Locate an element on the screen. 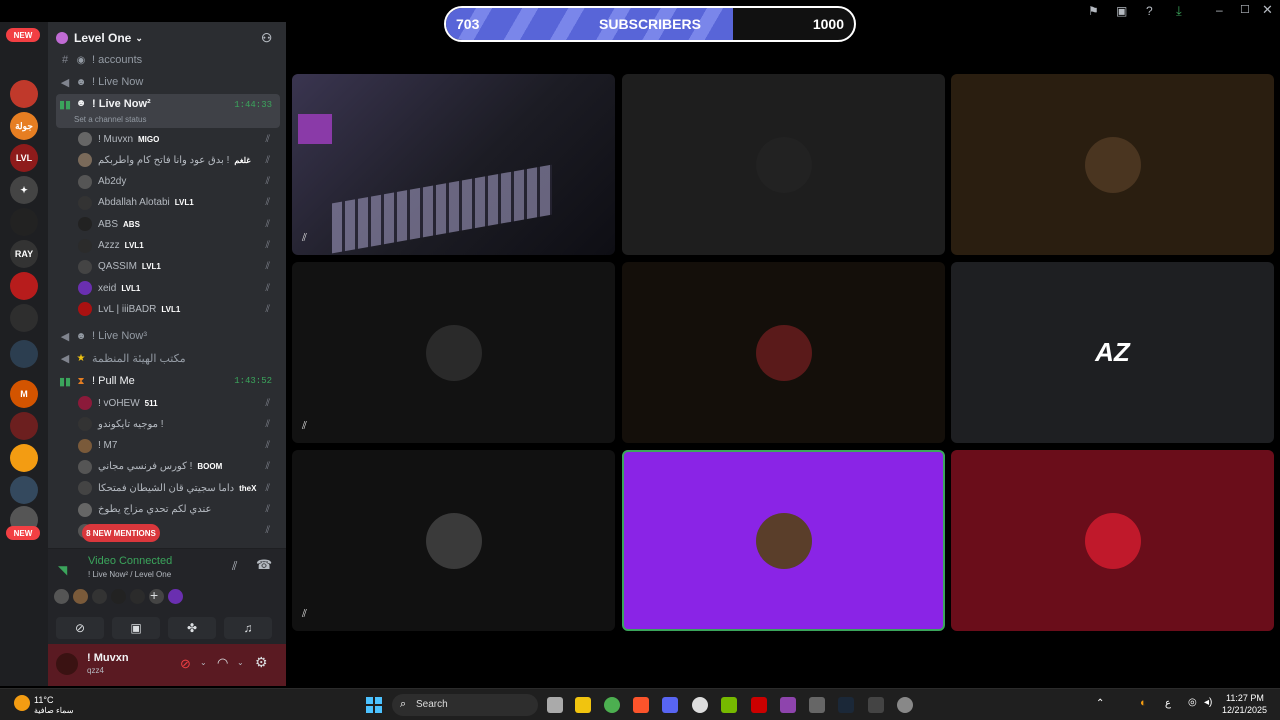  voice-user: عندي لكم تحدي مزاج يطوخ ⫽ is located at coordinates (178, 510).